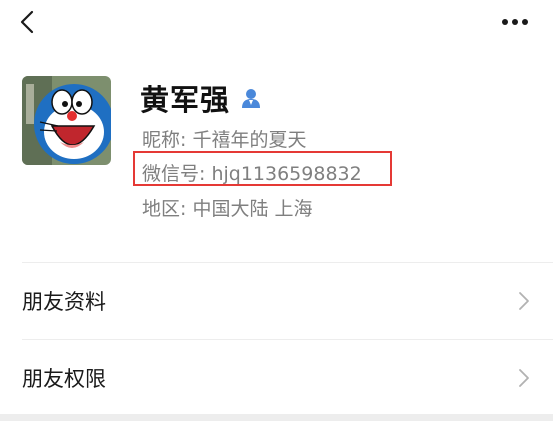 This screenshot has width=553, height=421. What do you see at coordinates (515, 22) in the screenshot?
I see `more-dots-icon` at bounding box center [515, 22].